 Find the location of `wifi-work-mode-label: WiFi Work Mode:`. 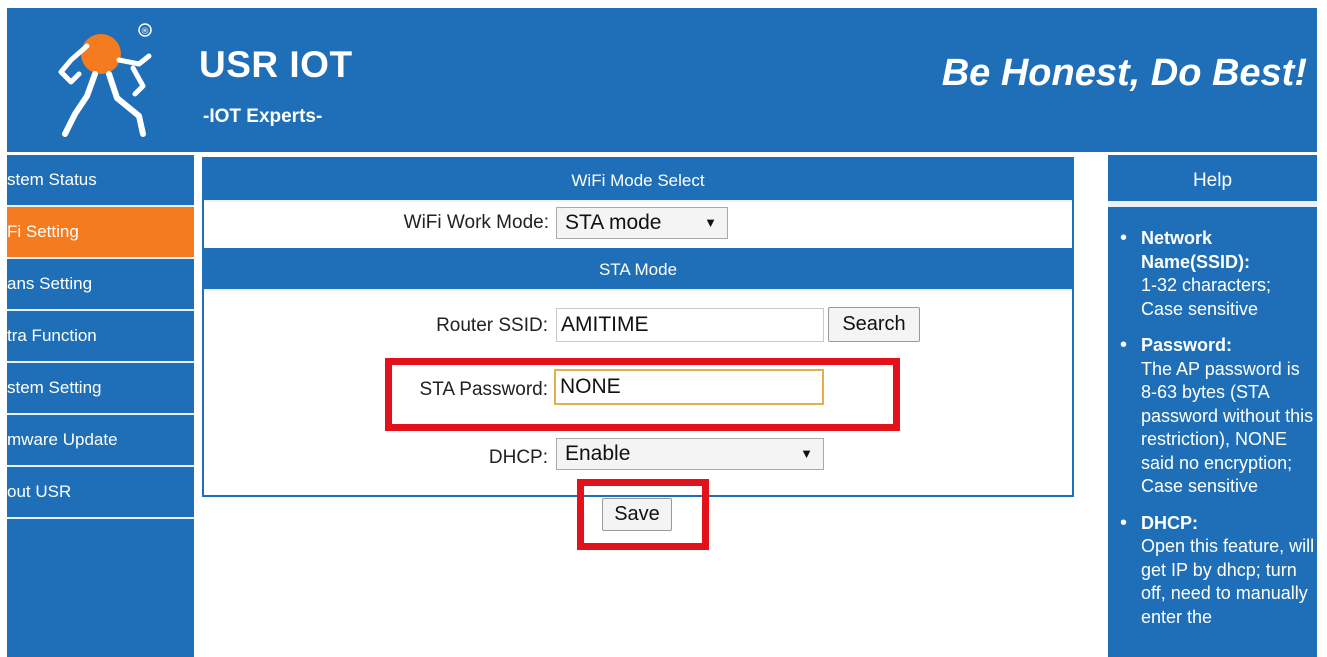

wifi-work-mode-label: WiFi Work Mode: is located at coordinates (476, 222).